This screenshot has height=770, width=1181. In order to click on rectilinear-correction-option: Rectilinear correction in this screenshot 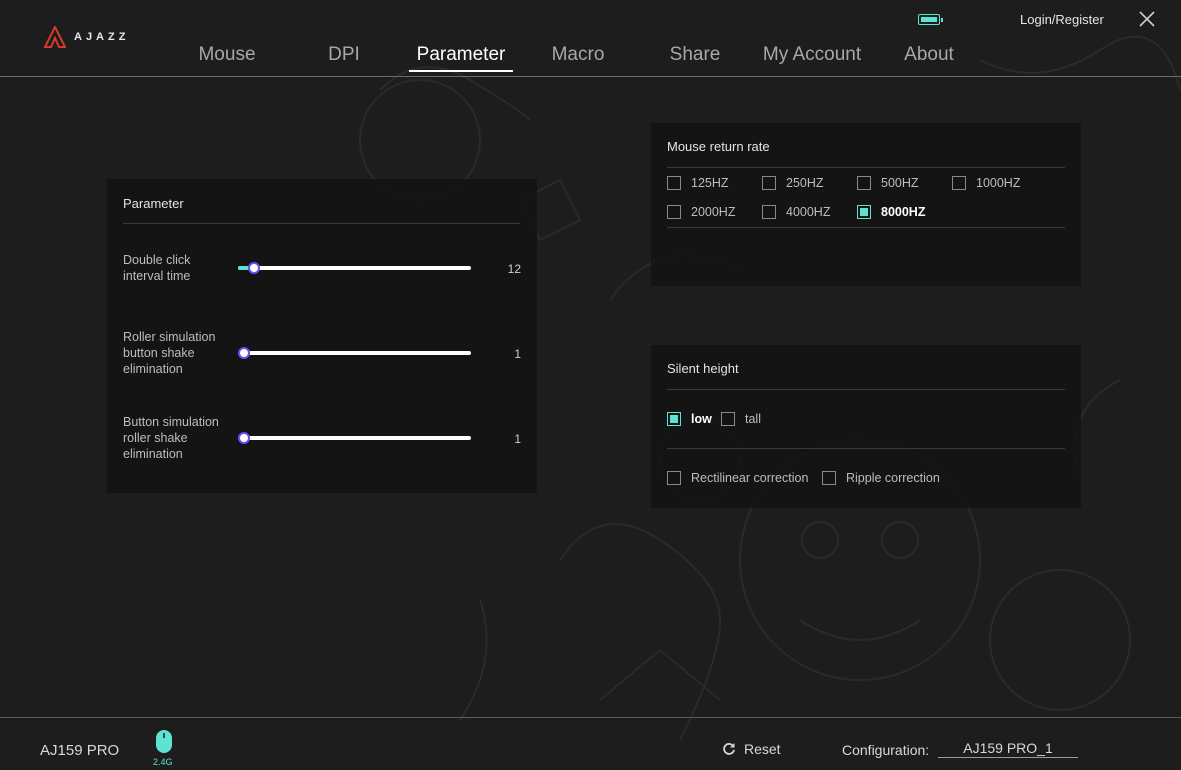, I will do `click(737, 478)`.